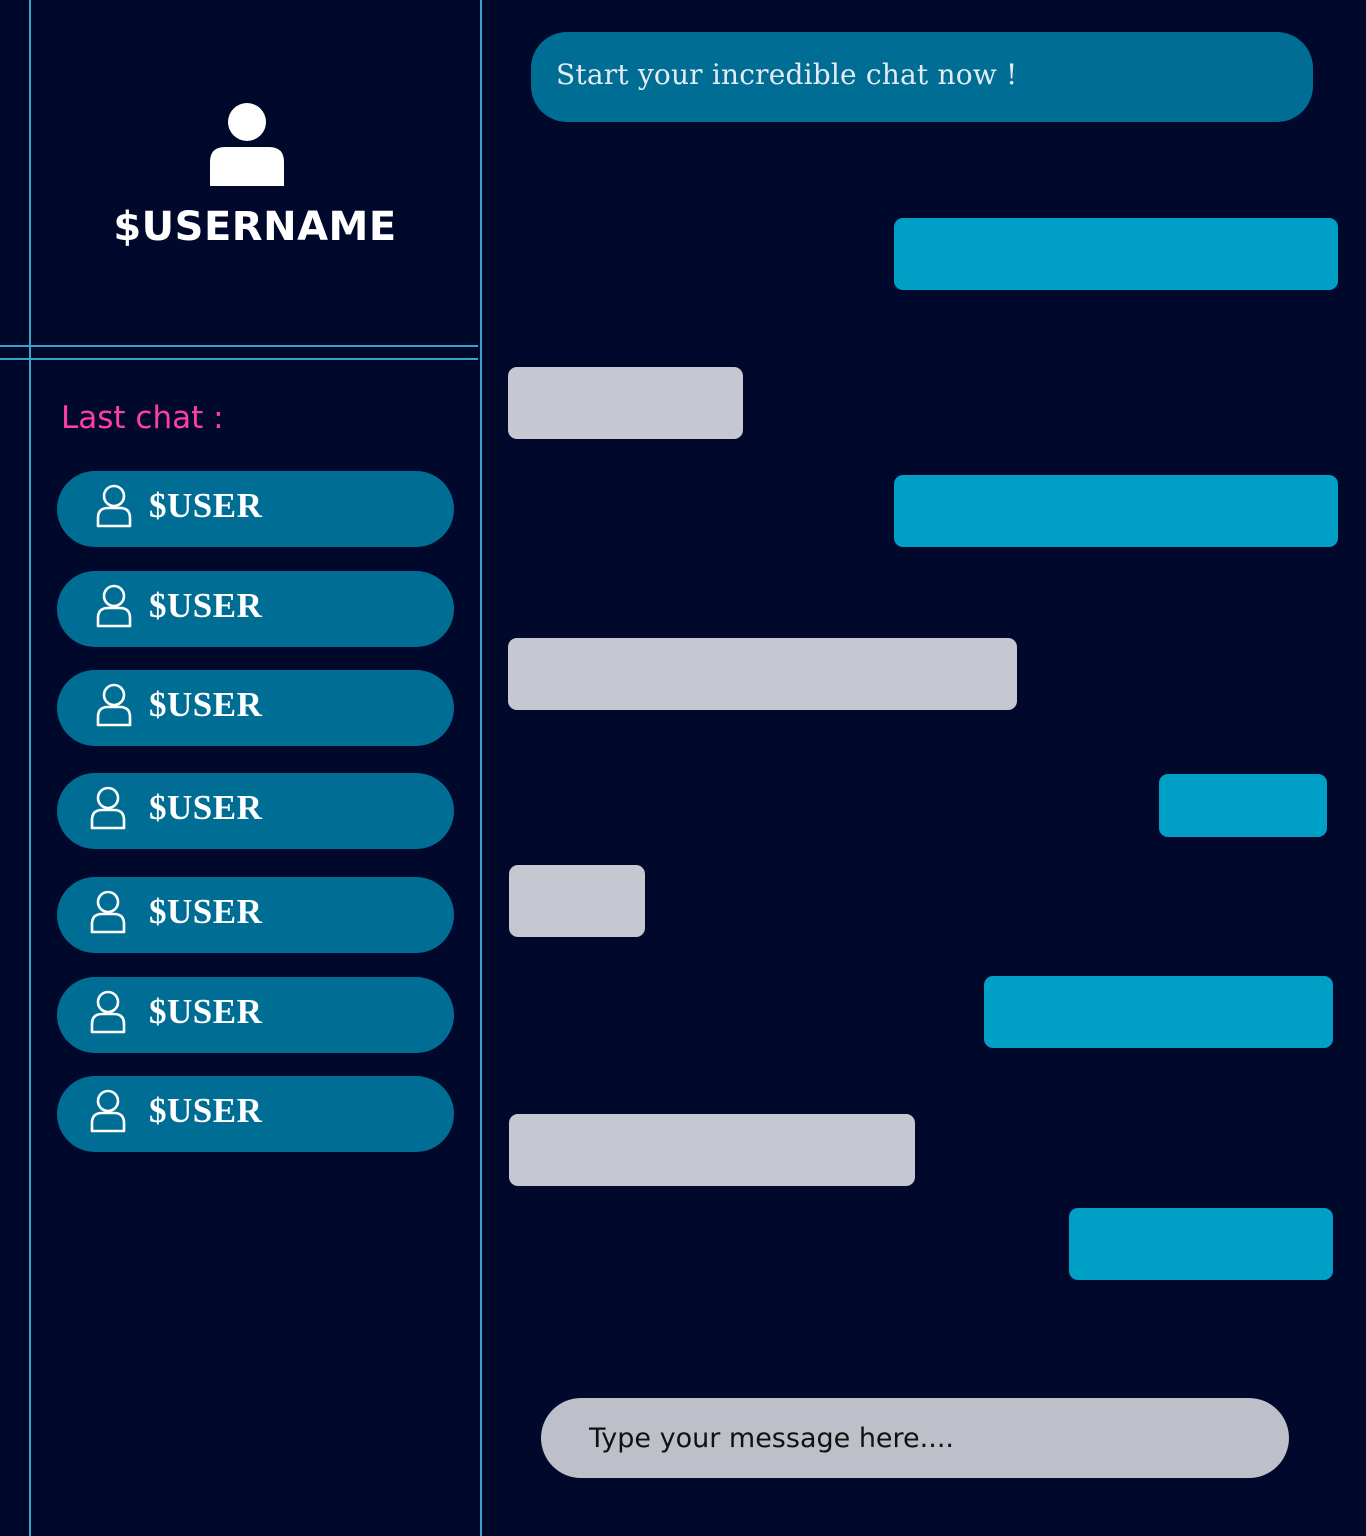  What do you see at coordinates (239, 346) in the screenshot?
I see `profile-divider-top` at bounding box center [239, 346].